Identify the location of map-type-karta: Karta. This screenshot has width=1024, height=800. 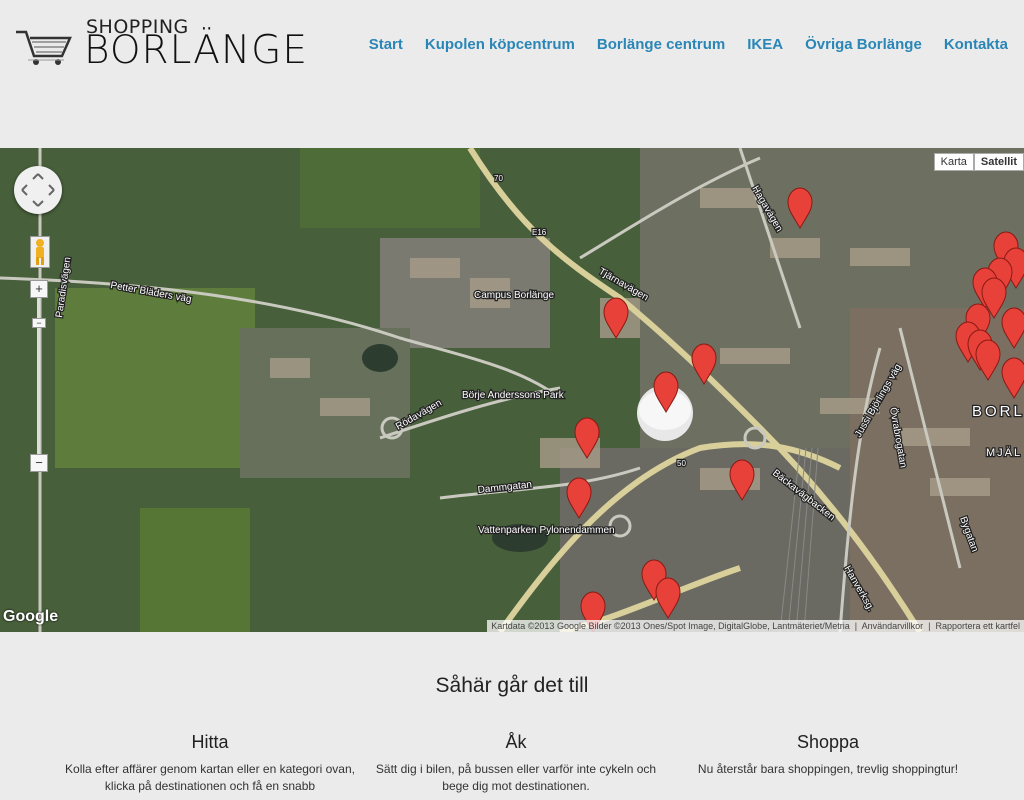
(953, 162).